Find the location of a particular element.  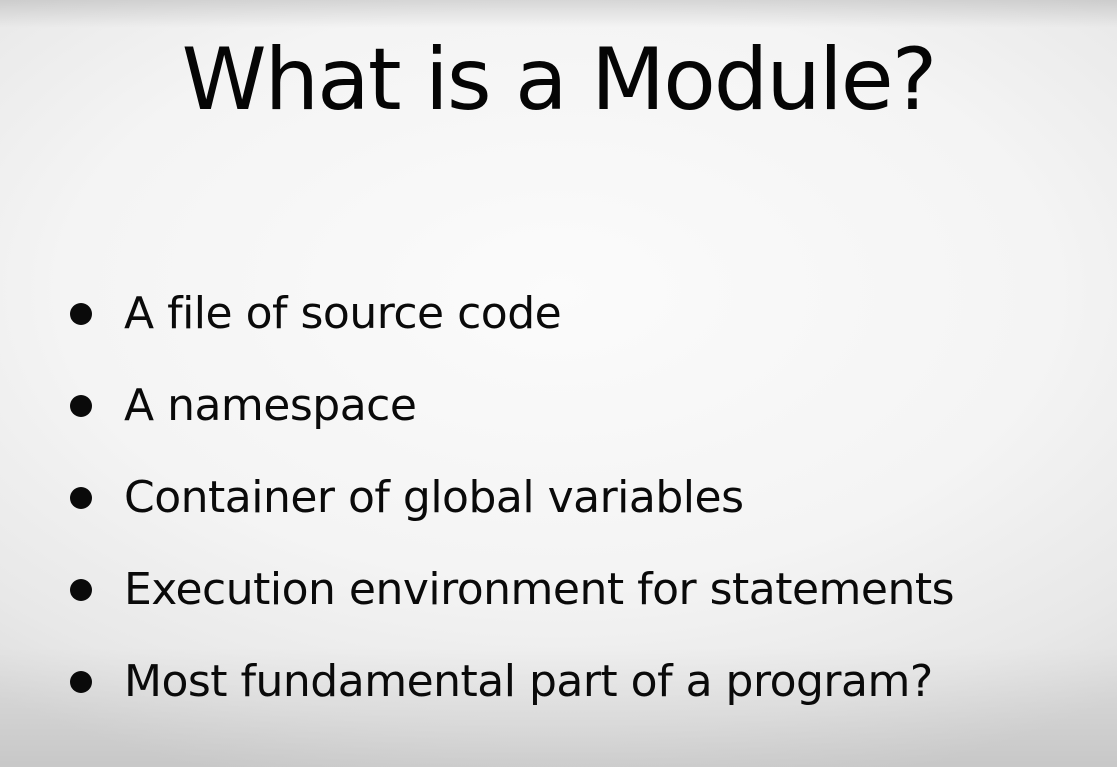

bullet-item: Container of global variables is located at coordinates (512, 498).